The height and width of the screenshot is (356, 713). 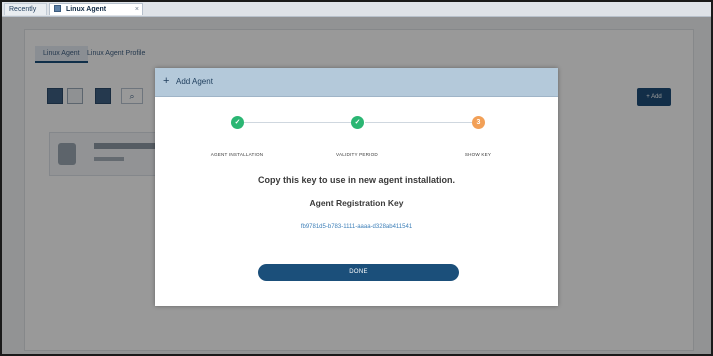 What do you see at coordinates (96, 14) in the screenshot?
I see `tab-linux-agent-management: Linux Agent Management ×` at bounding box center [96, 14].